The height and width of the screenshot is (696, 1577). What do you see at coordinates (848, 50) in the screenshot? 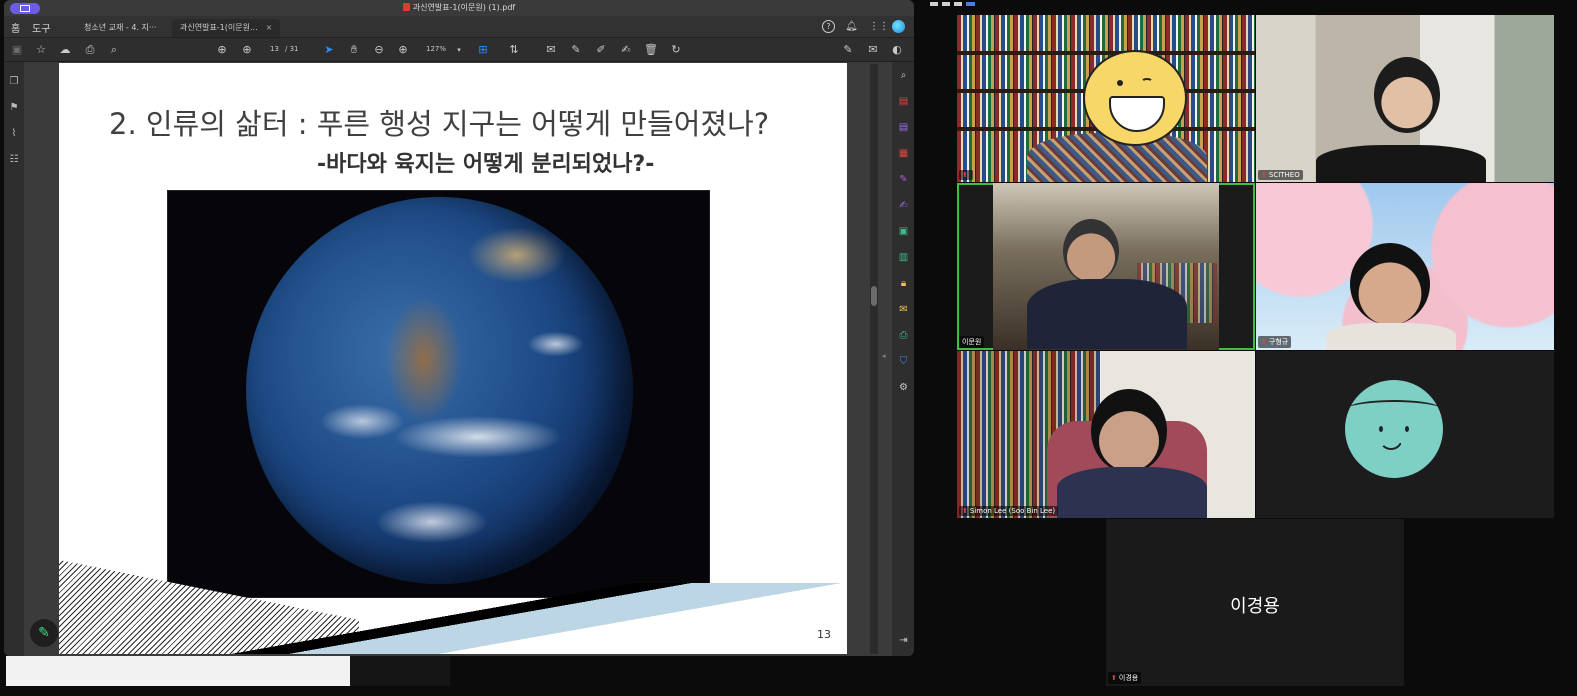
I see `edit-sign-icon: ✎` at bounding box center [848, 50].